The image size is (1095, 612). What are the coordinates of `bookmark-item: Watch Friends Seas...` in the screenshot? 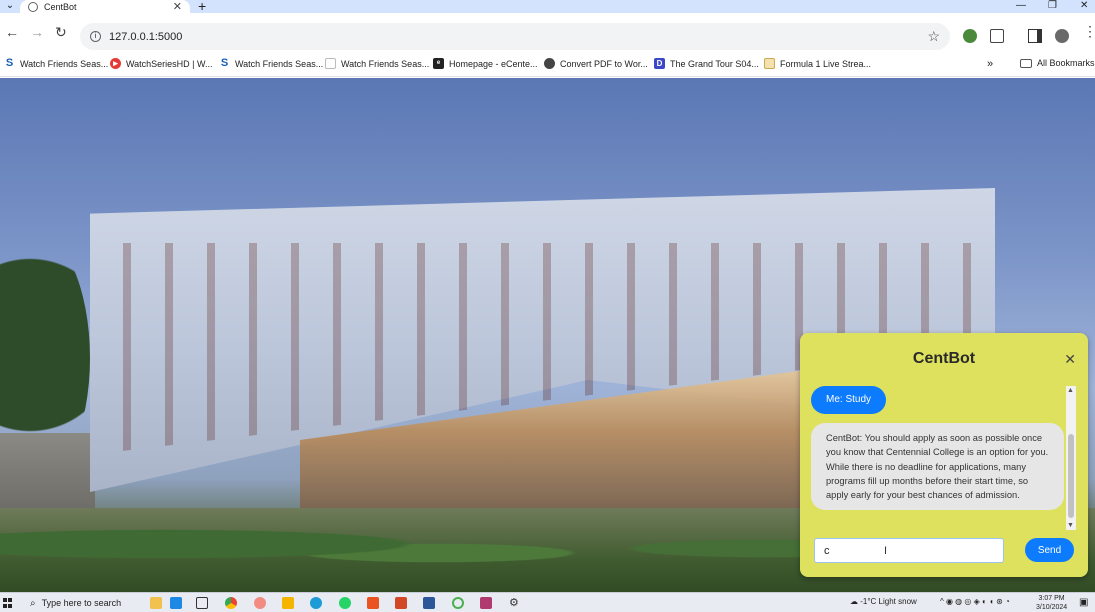 It's located at (377, 63).